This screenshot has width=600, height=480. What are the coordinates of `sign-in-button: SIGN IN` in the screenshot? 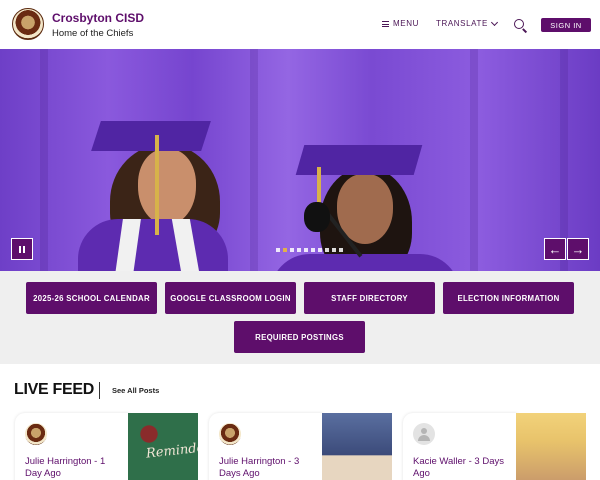 It's located at (566, 25).